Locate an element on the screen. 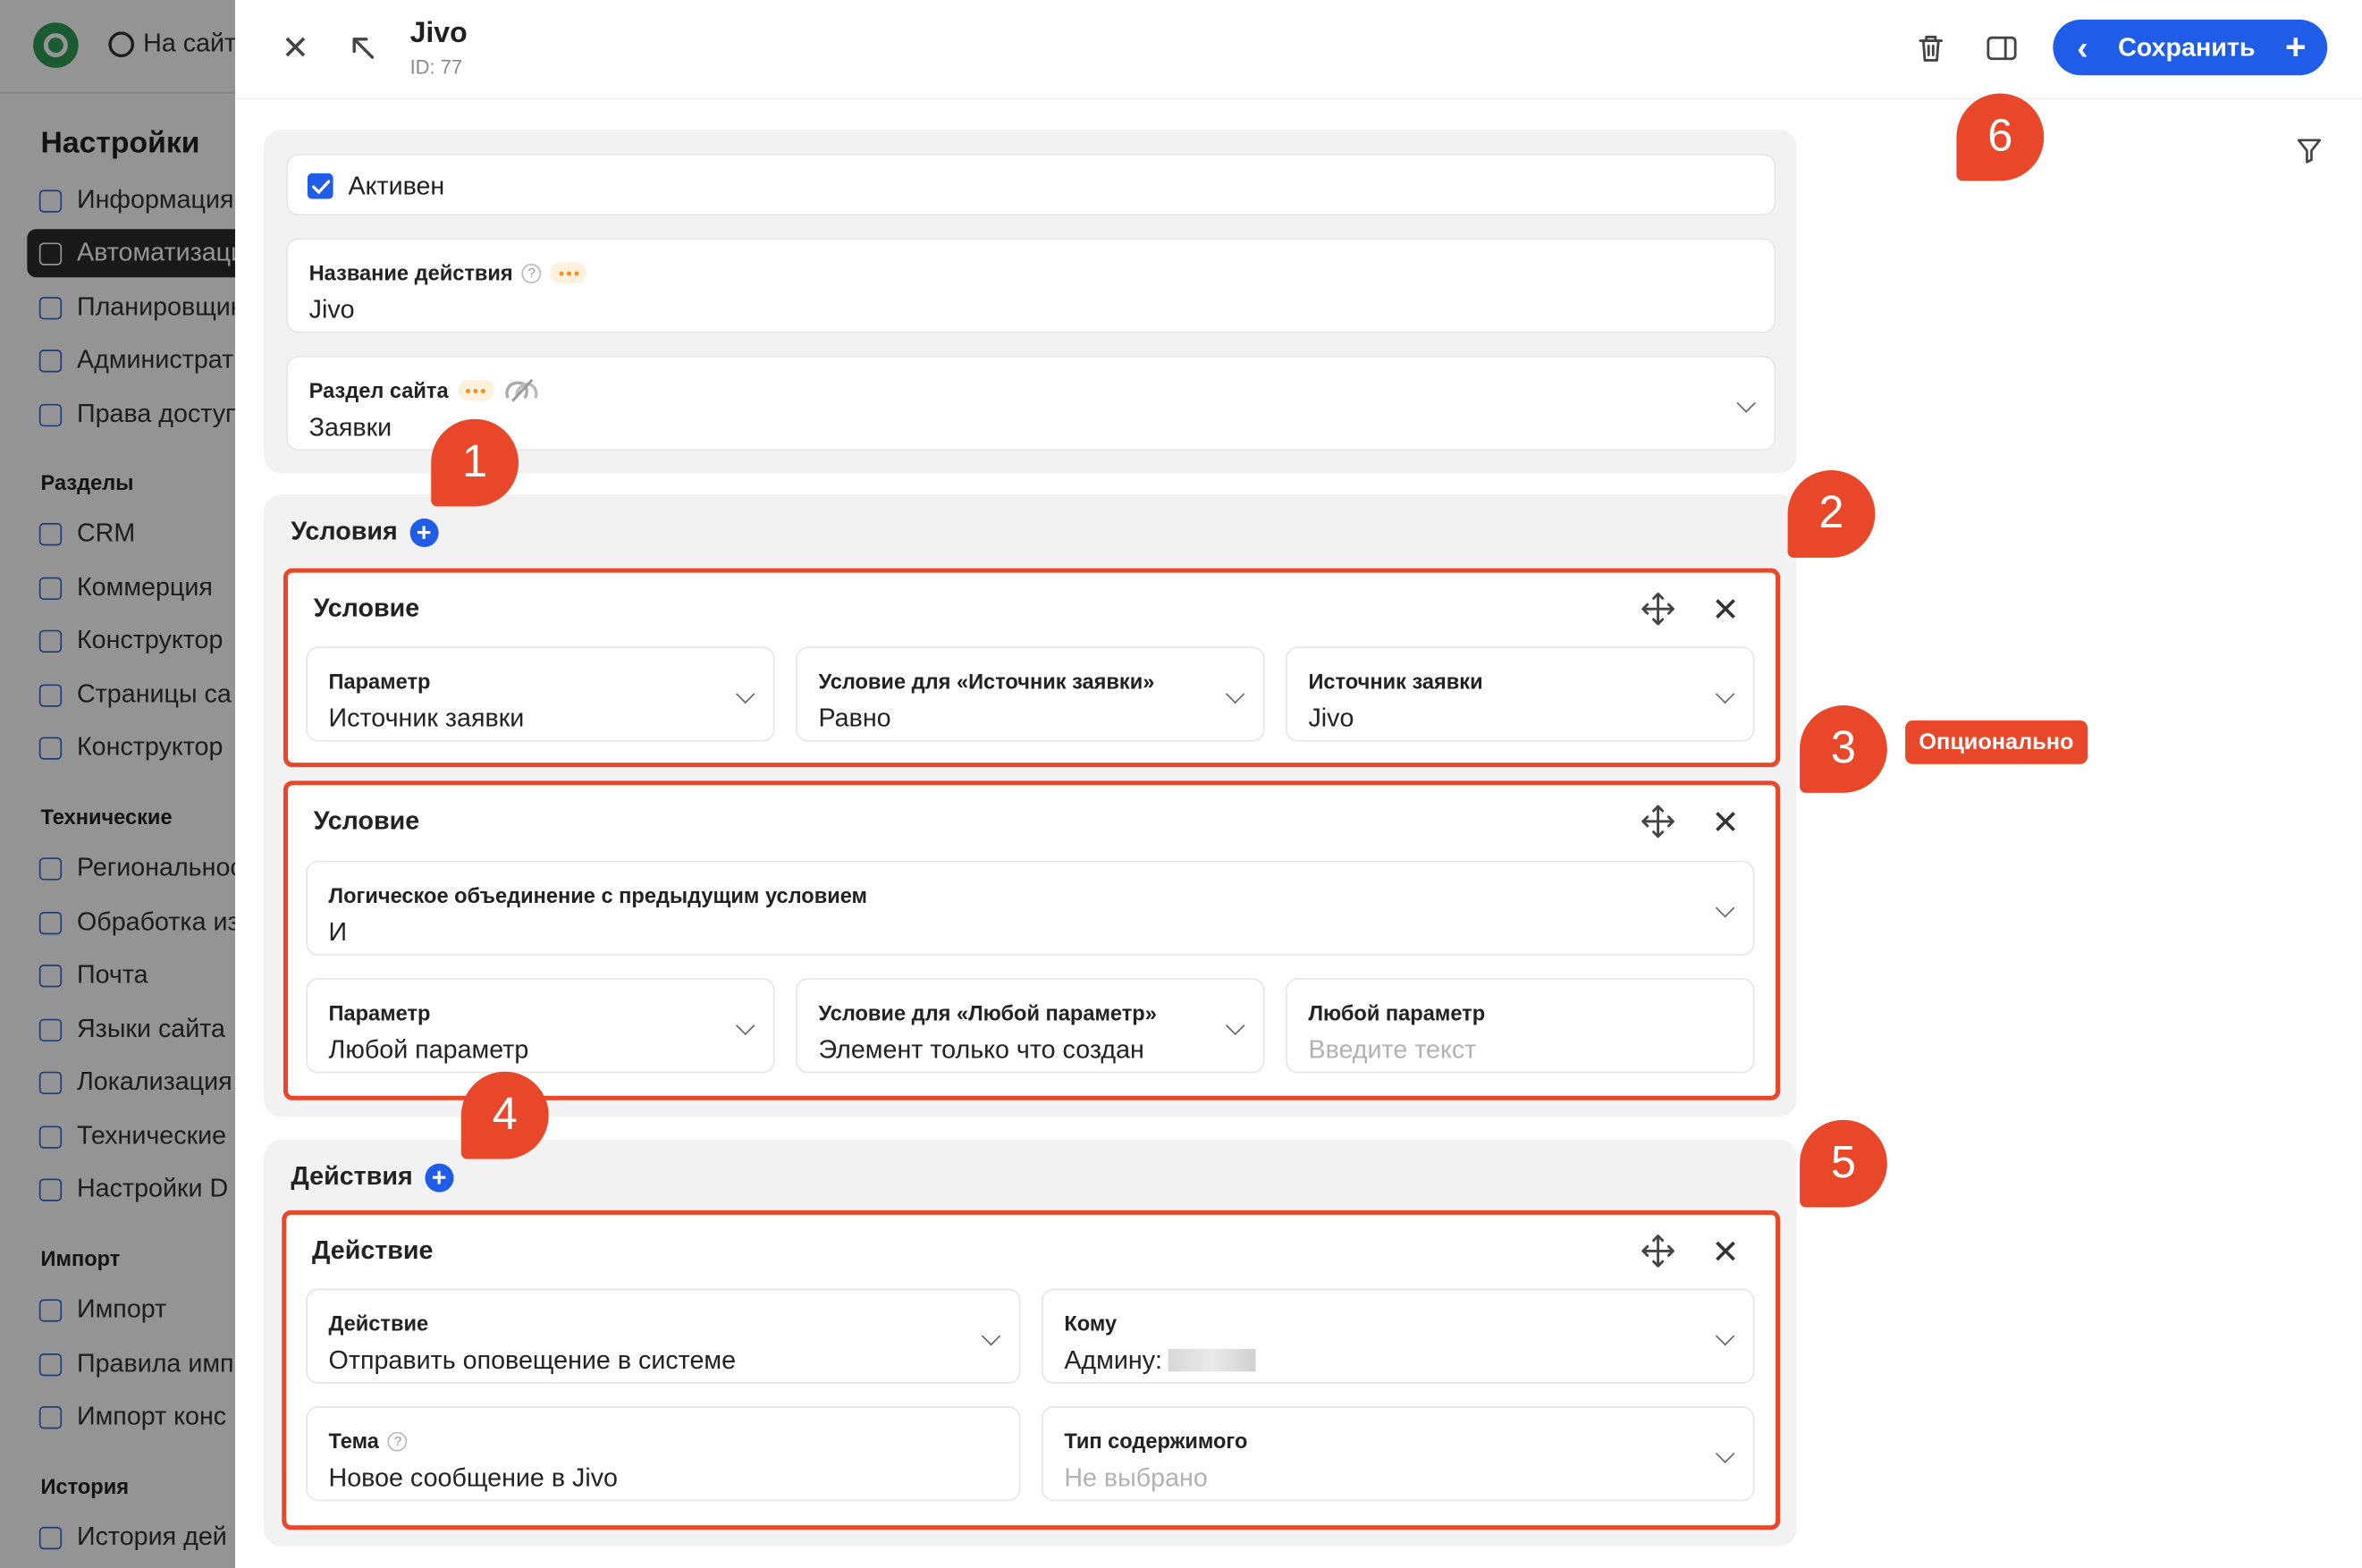 This screenshot has height=1568, width=2362. field-label: Любой параметр is located at coordinates (1397, 1012).